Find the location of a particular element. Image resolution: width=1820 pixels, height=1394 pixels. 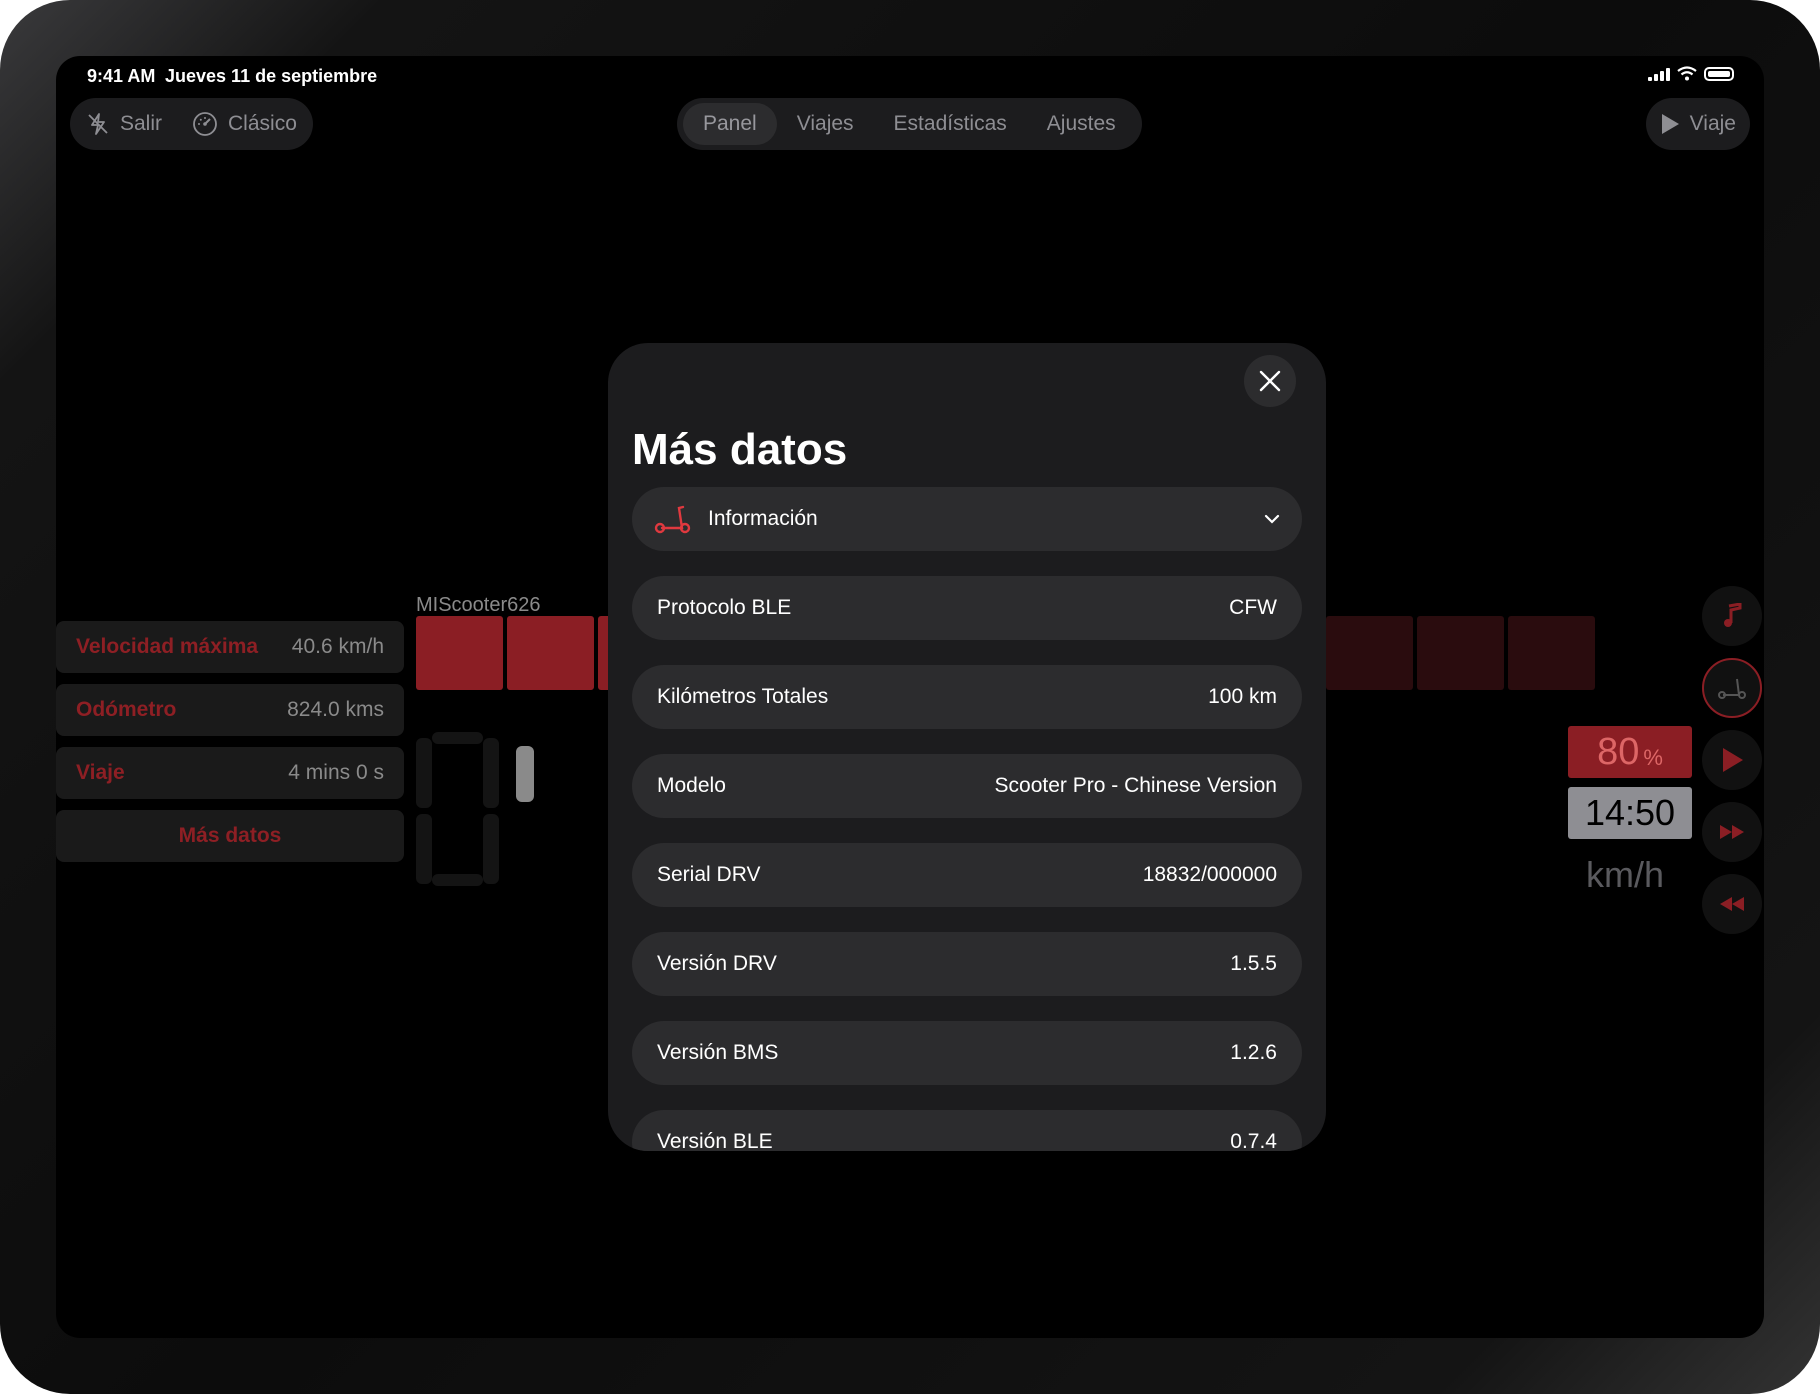

status-date: Jueves 11 de septiembre is located at coordinates (271, 76).